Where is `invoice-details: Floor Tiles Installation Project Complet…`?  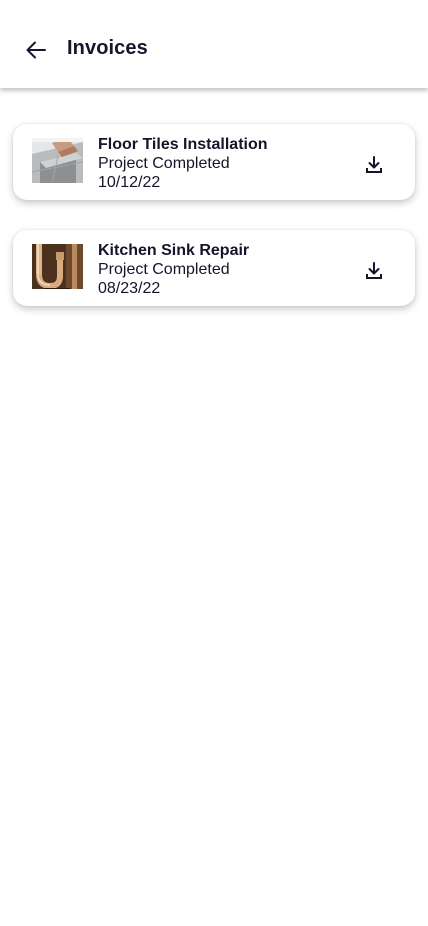
invoice-details: Floor Tiles Installation Project Complet… is located at coordinates (183, 163).